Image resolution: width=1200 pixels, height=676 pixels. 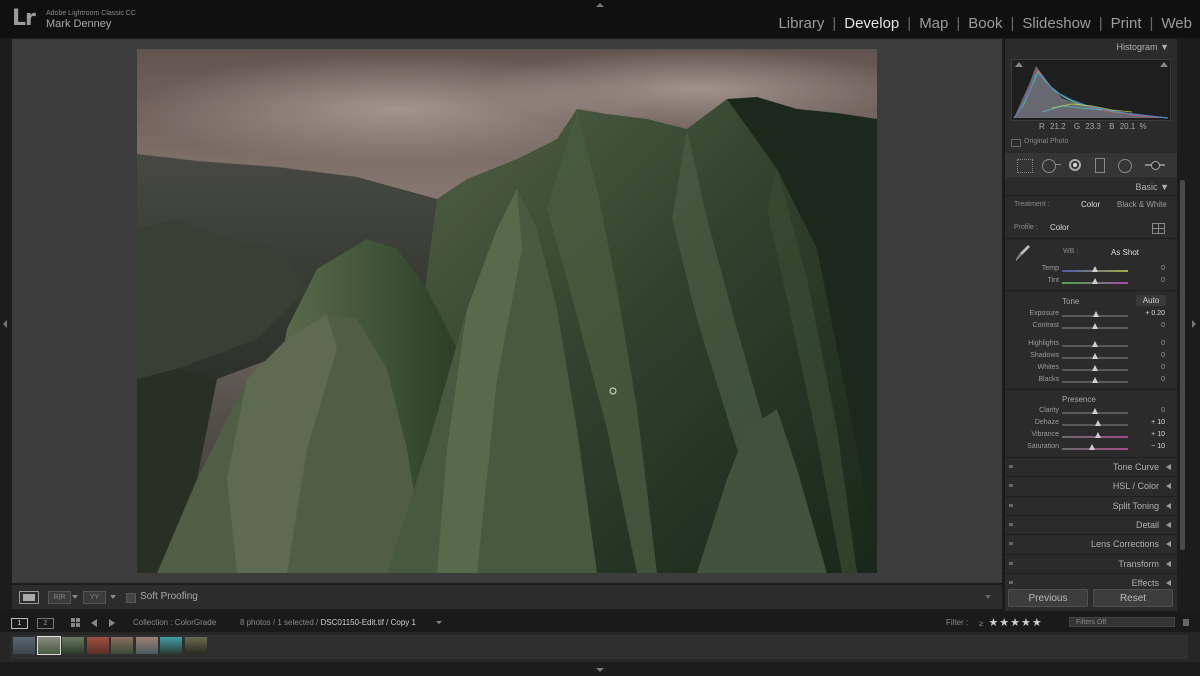 I want to click on spot-removal-icon, so click(x=1049, y=166).